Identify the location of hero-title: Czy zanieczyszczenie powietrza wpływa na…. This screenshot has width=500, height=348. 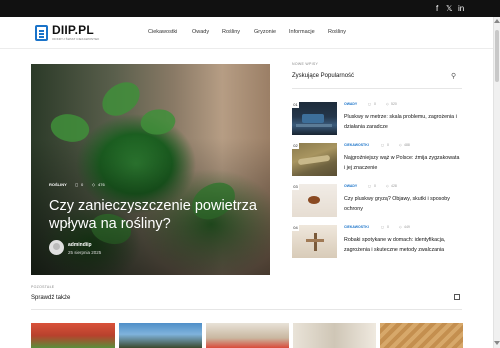
(154, 215).